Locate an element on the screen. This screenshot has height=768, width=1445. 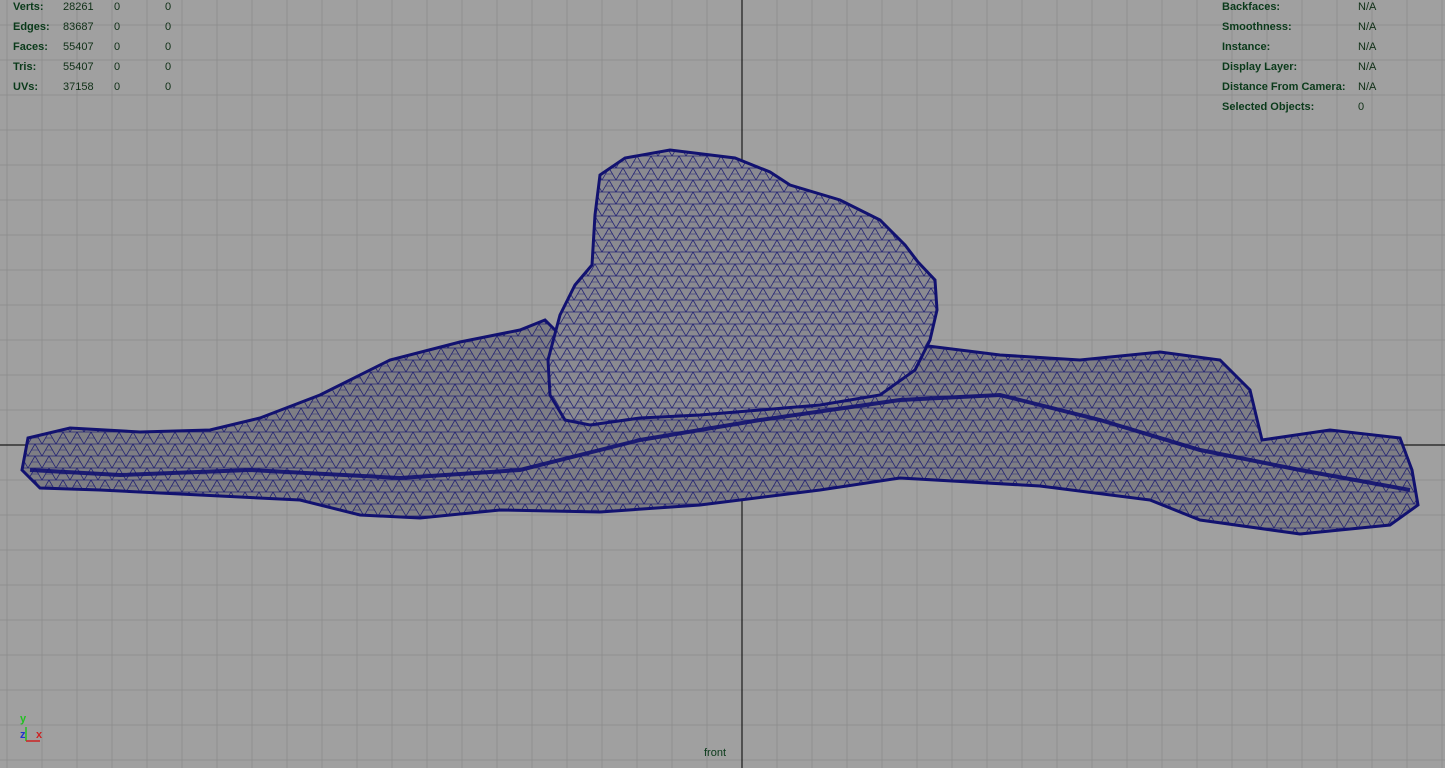
object-info-row: Instance: N/A is located at coordinates (1299, 47).